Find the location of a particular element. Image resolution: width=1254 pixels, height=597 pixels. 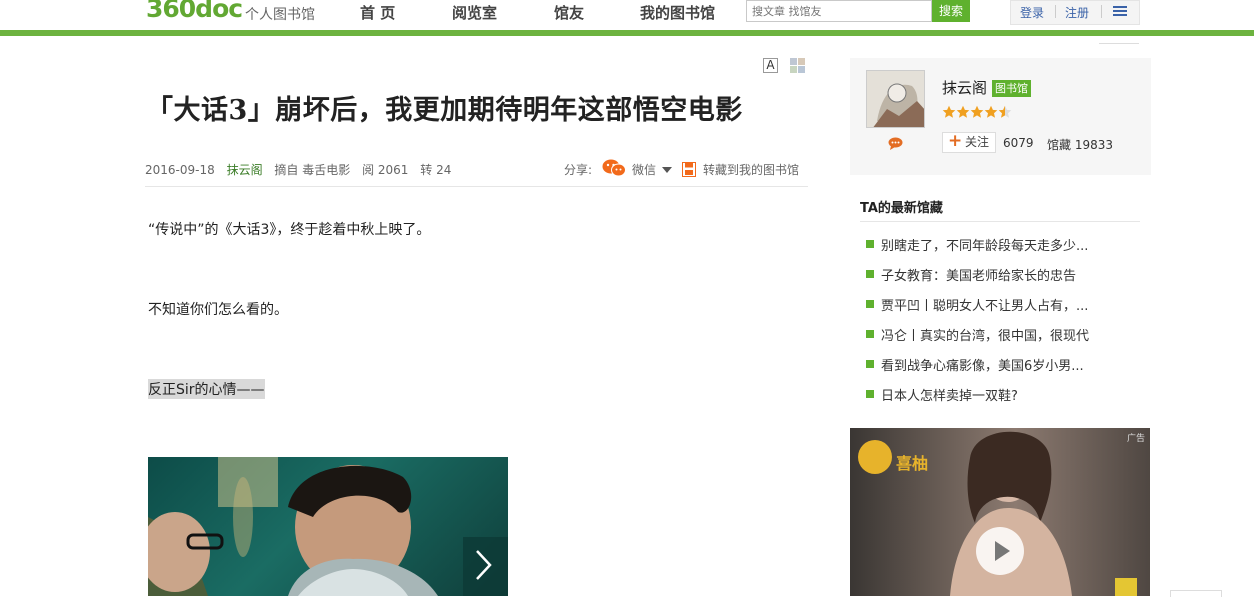

list-item-label: 子女教育：美国老师给家长的忠告 is located at coordinates (979, 276).